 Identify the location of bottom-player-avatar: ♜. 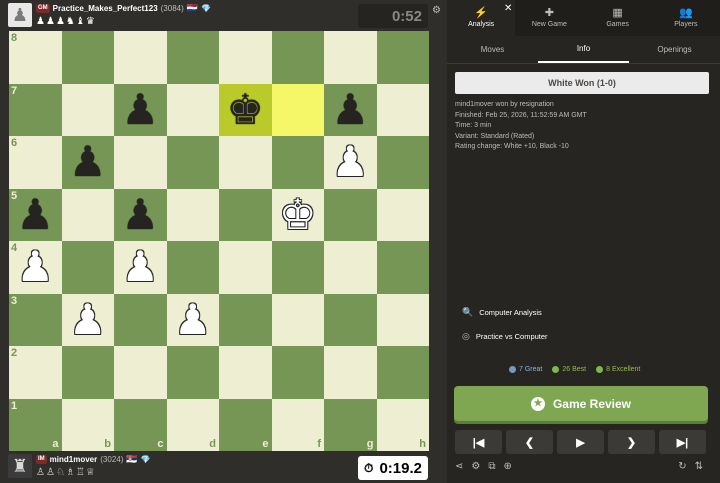
(20, 466).